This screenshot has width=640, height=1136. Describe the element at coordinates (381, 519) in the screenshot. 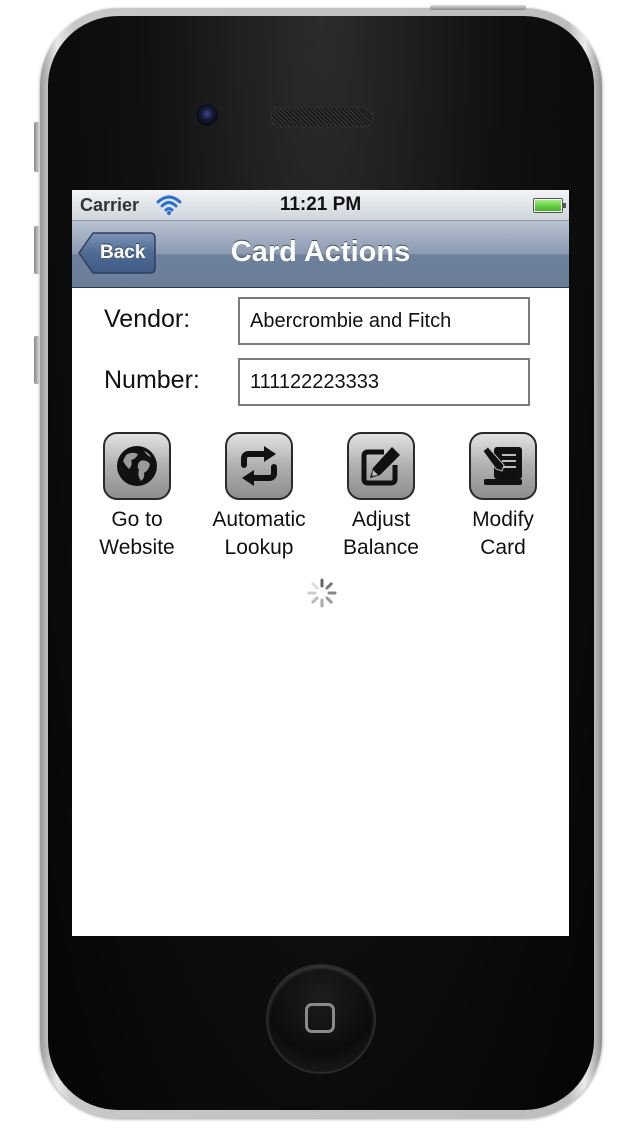

I see `adjust-balance-label-1: Adjust` at that location.